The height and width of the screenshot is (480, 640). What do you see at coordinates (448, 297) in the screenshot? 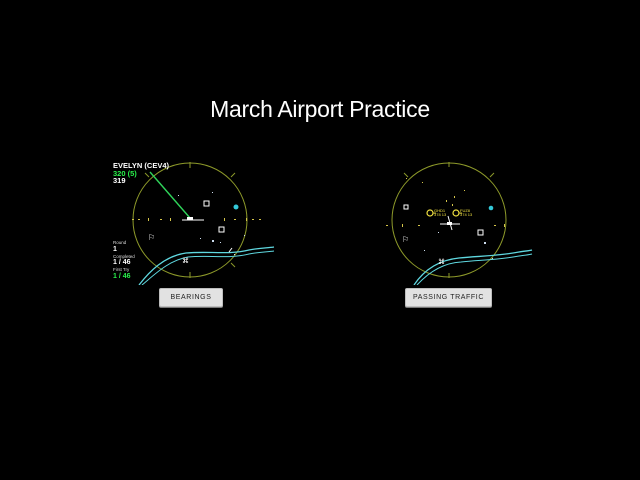
I see `passing-traffic-button: PASSING TRAFFIC` at bounding box center [448, 297].